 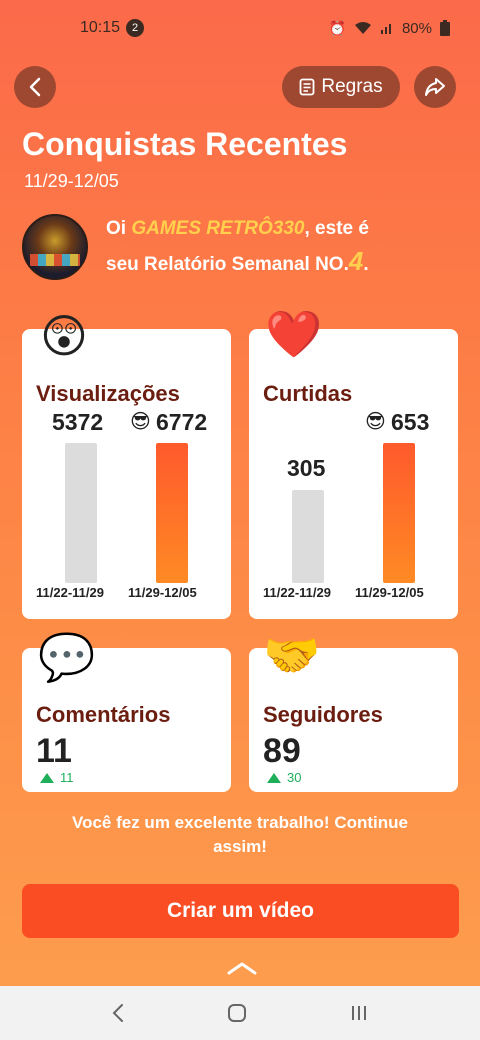 I want to click on create-video-button: Criar um vídeo, so click(x=240, y=911).